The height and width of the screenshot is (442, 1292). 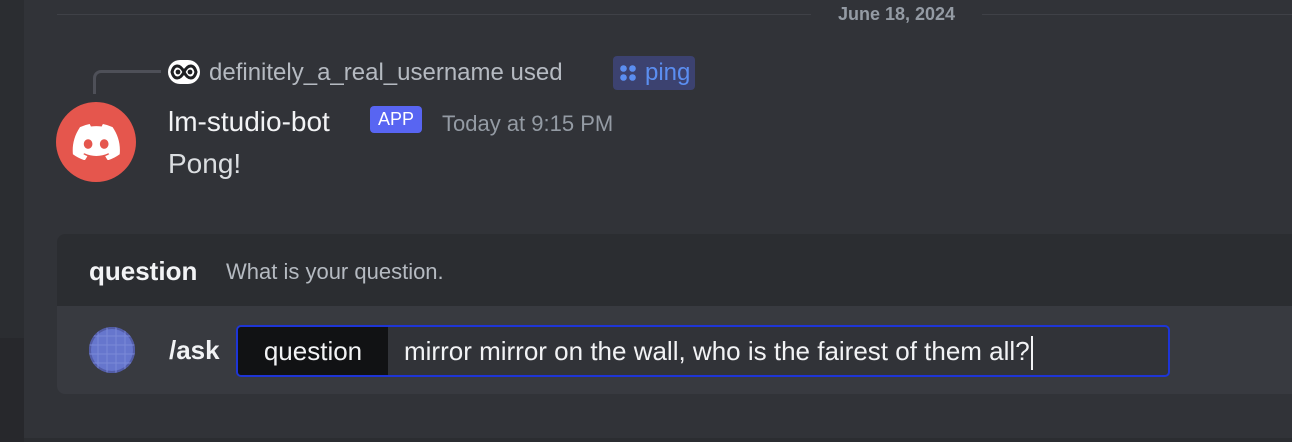 I want to click on app-badge: APP, so click(x=396, y=119).